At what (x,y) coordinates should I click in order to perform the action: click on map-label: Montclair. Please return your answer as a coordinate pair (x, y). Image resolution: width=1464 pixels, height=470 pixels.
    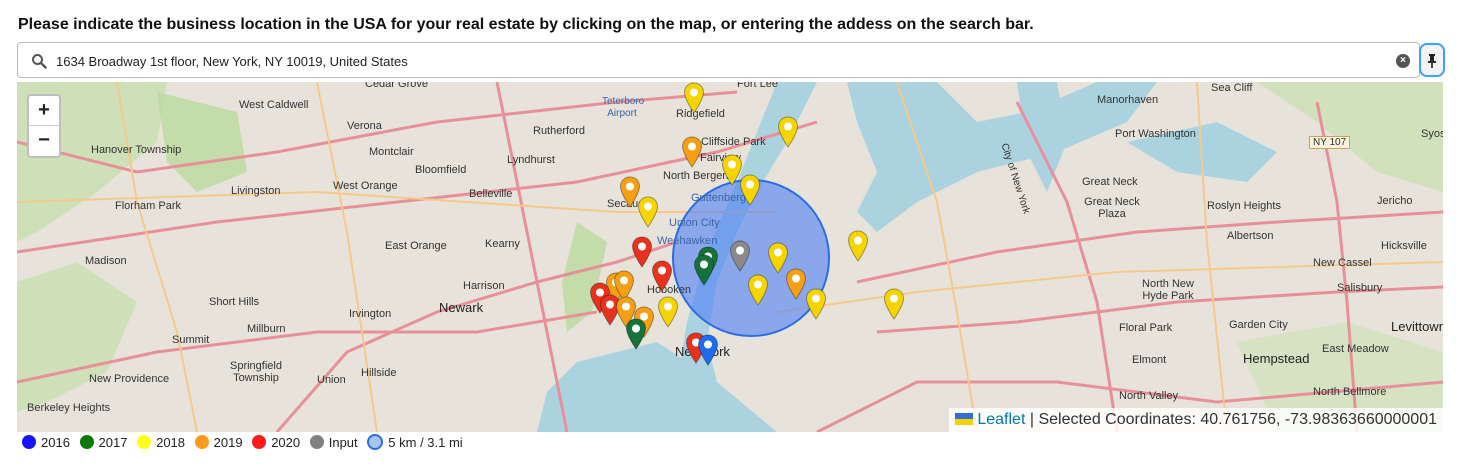
    Looking at the image, I should click on (391, 152).